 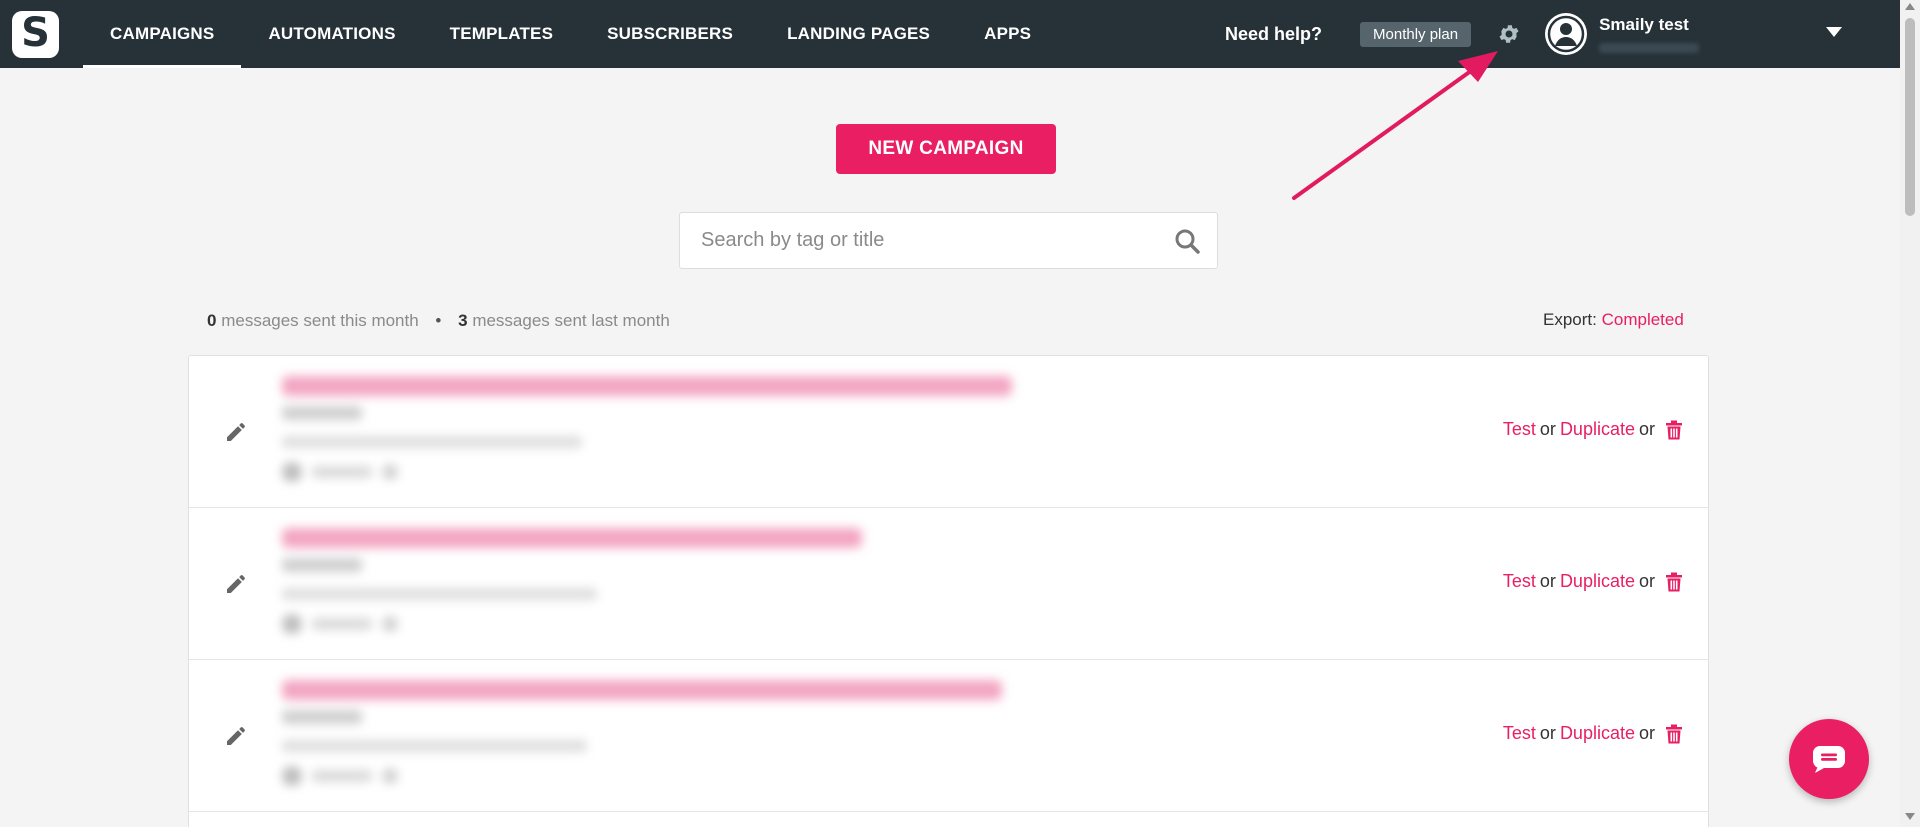 What do you see at coordinates (918, 240) in the screenshot?
I see `search-input` at bounding box center [918, 240].